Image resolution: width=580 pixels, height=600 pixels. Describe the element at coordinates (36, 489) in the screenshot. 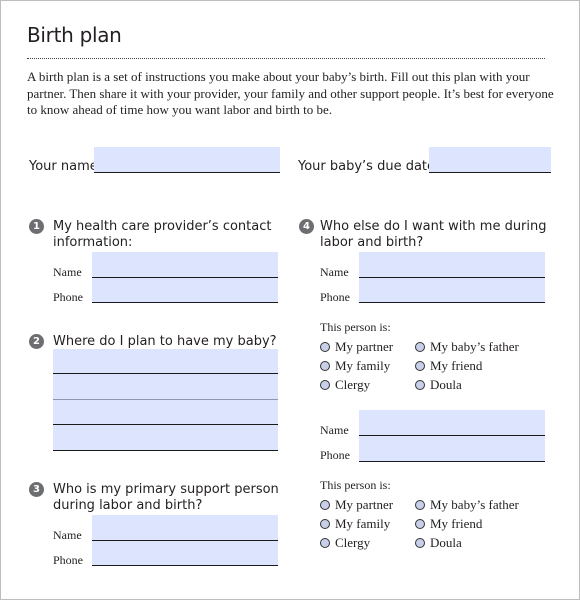

I see `section-3-badge: 3` at that location.